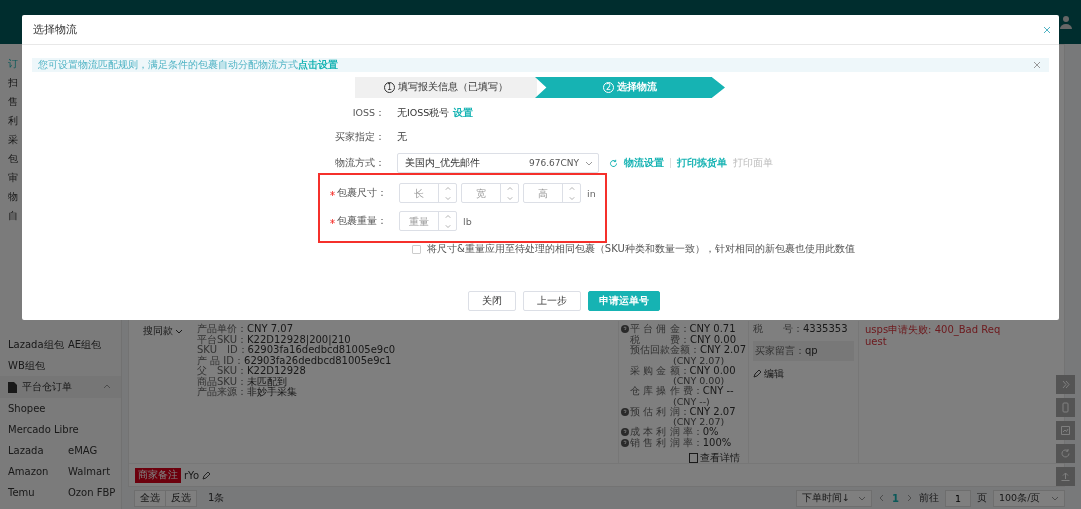 This screenshot has width=1081, height=509. I want to click on dialog-button: 上一步, so click(552, 301).